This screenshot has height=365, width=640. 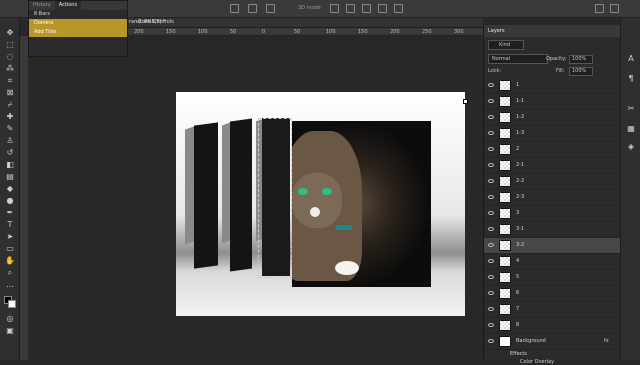 I want to click on eraser-tool-icon: ◧, so click(x=10, y=165).